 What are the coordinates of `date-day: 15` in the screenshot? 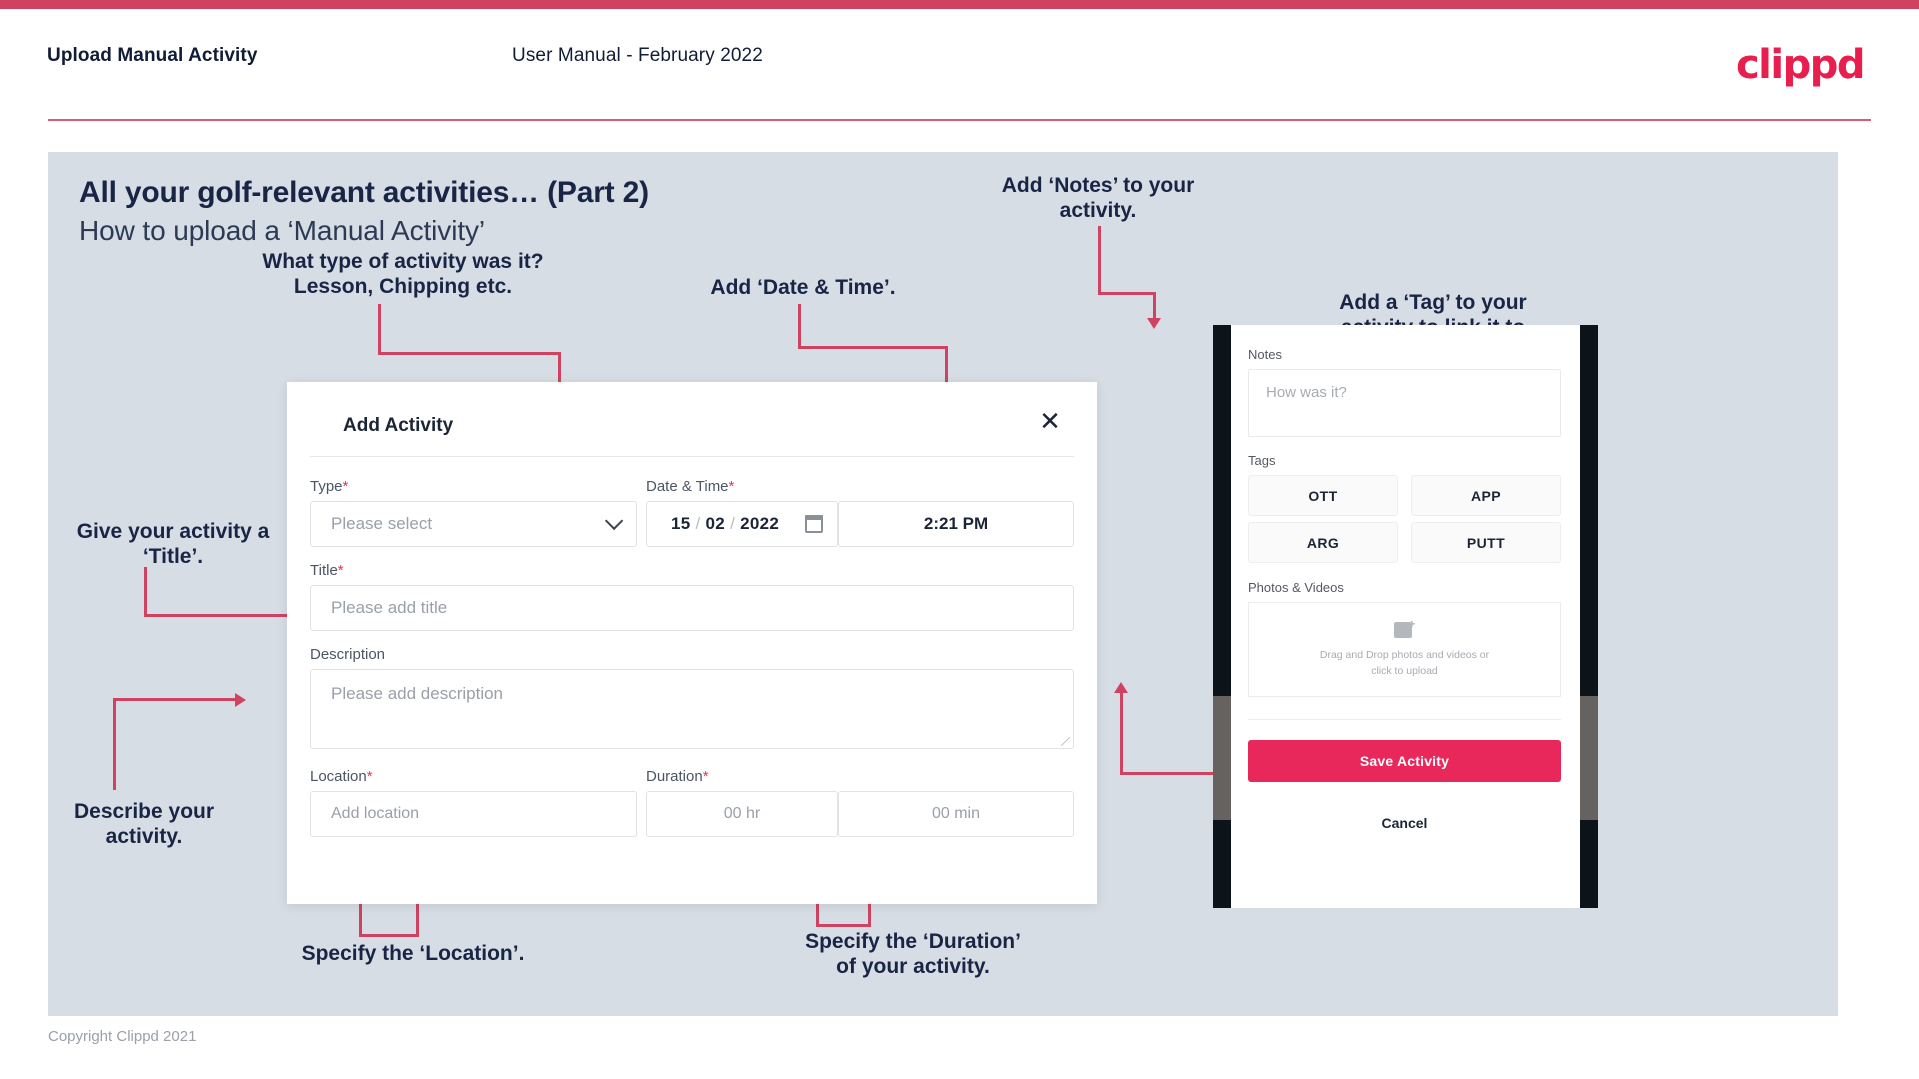 It's located at (681, 523).